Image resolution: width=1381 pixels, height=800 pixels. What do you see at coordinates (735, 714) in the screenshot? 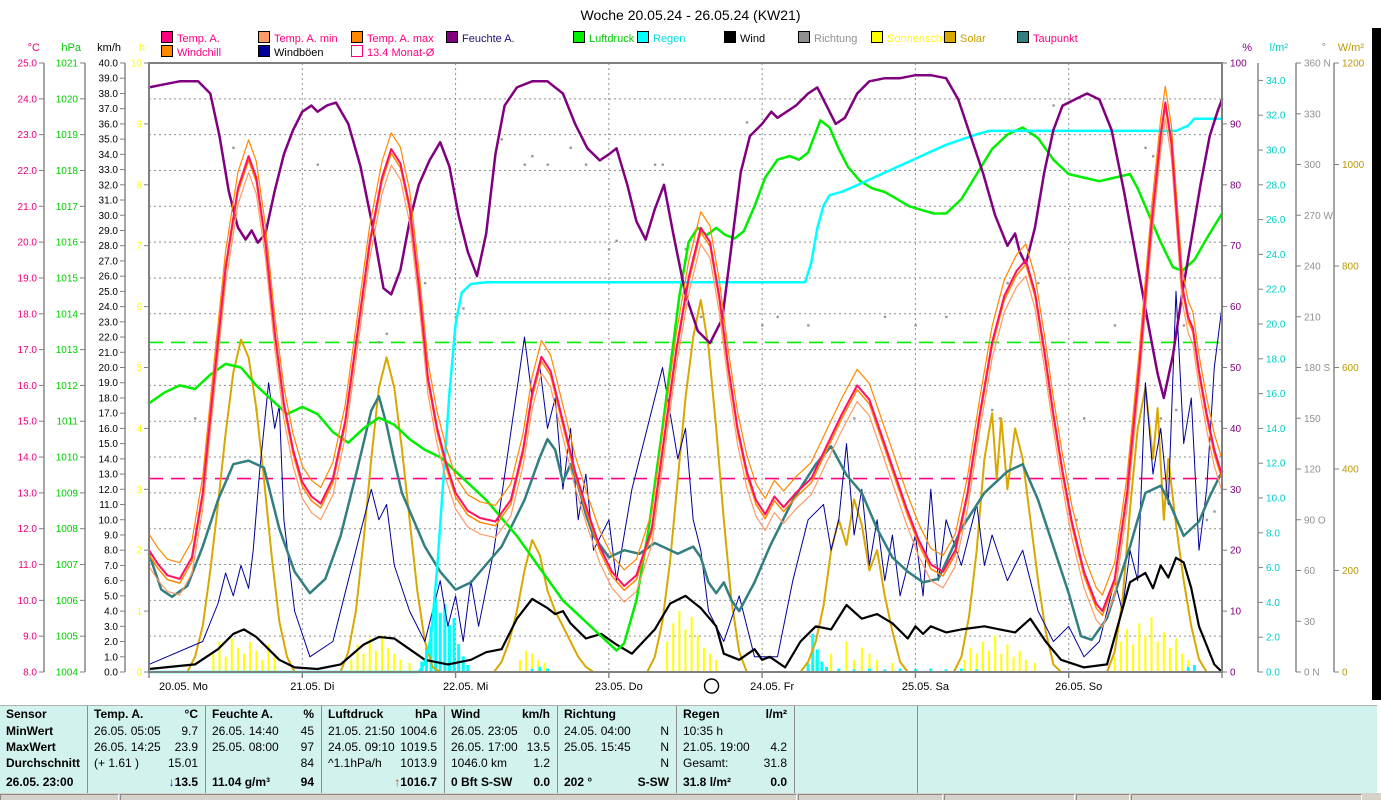
I see `stats-cell: Regen l/m²` at bounding box center [735, 714].